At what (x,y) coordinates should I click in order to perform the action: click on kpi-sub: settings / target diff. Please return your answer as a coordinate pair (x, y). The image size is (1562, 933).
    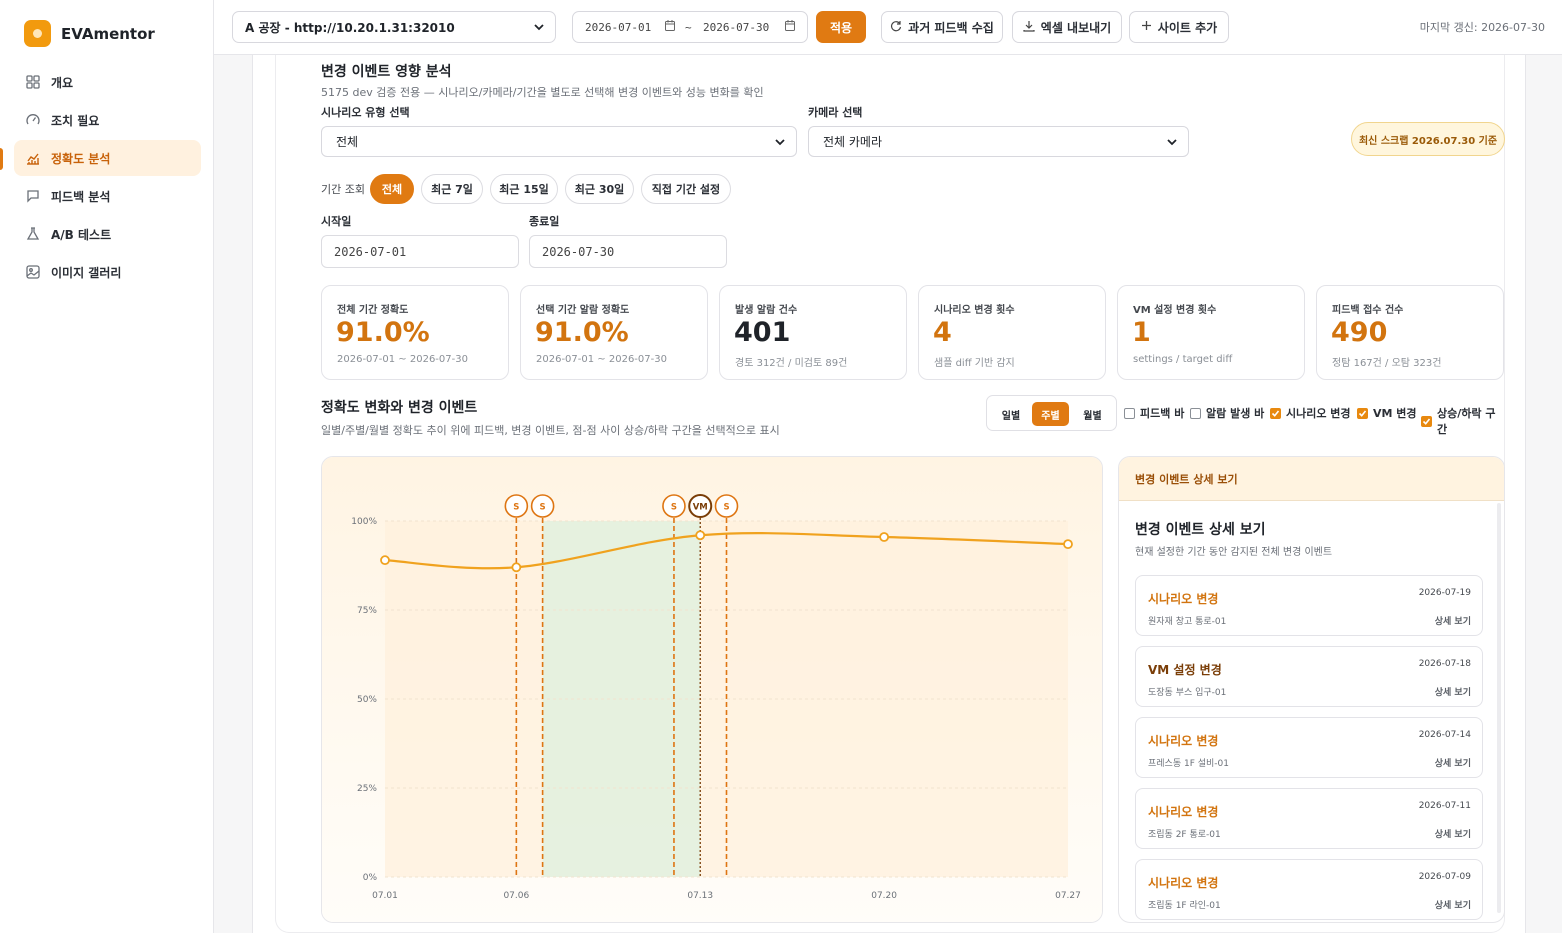
    Looking at the image, I should click on (1183, 359).